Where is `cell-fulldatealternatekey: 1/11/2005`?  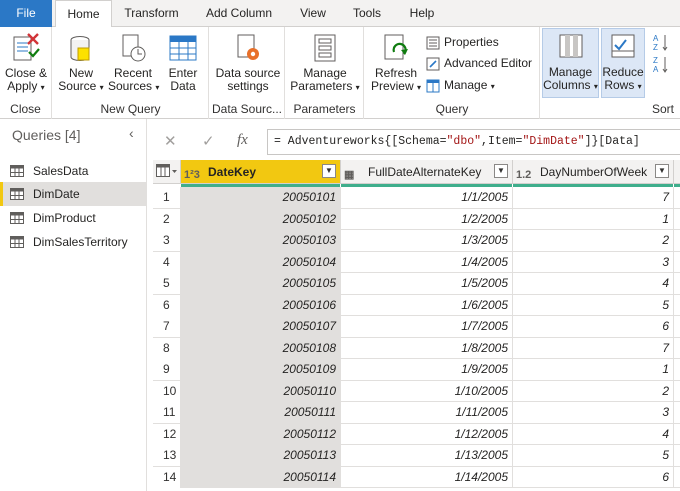 cell-fulldatealternatekey: 1/11/2005 is located at coordinates (427, 412).